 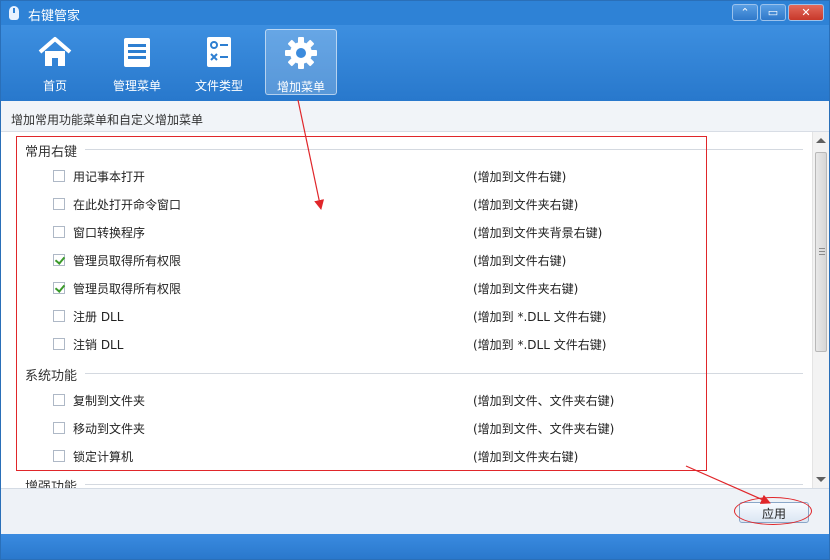 I want to click on option-row: 注册 DLL (增加到 *.DLL 文件右键), so click(x=401, y=319).